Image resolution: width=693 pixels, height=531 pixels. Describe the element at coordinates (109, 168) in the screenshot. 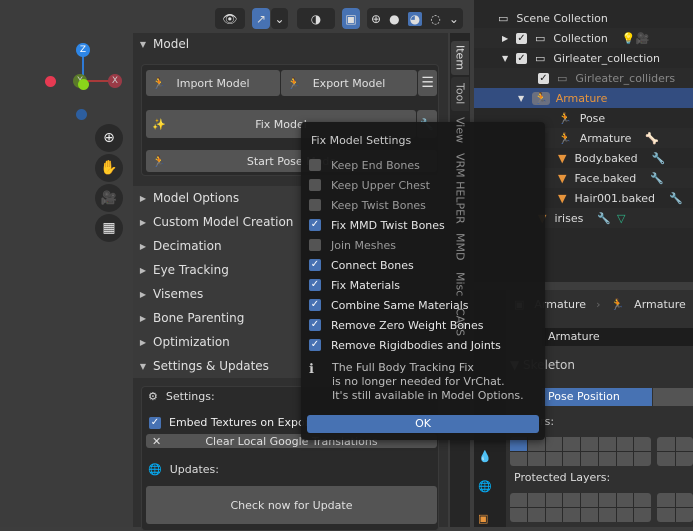

I see `hand-pan-icon: ✋` at that location.